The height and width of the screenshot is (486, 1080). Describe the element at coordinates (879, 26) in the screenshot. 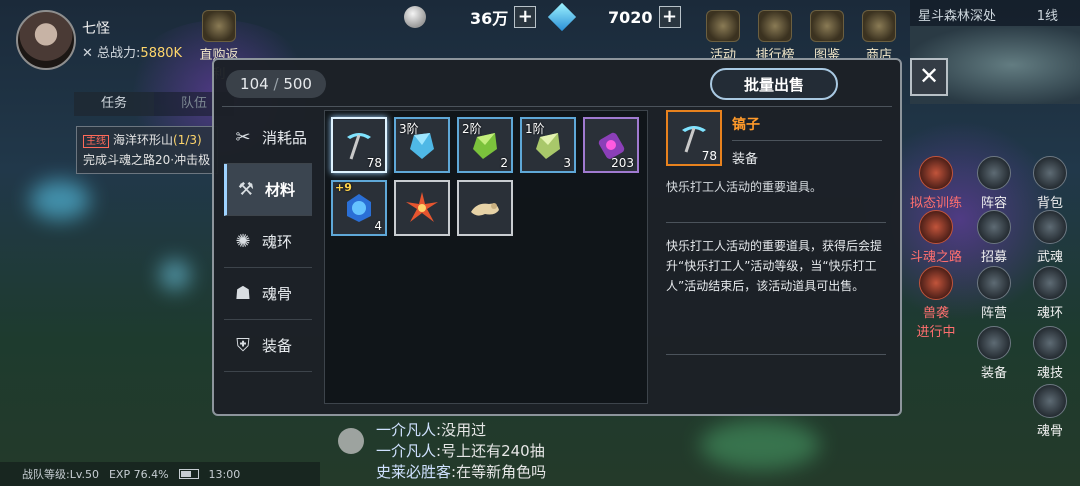

I see `shop-icon` at that location.